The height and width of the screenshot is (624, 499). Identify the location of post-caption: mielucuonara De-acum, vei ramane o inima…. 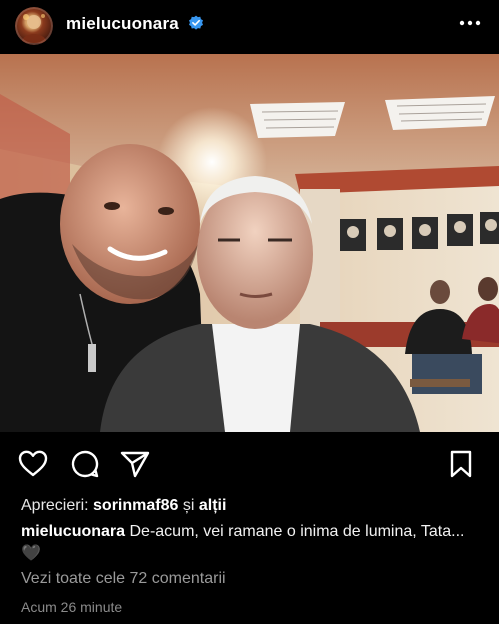
(251, 543).